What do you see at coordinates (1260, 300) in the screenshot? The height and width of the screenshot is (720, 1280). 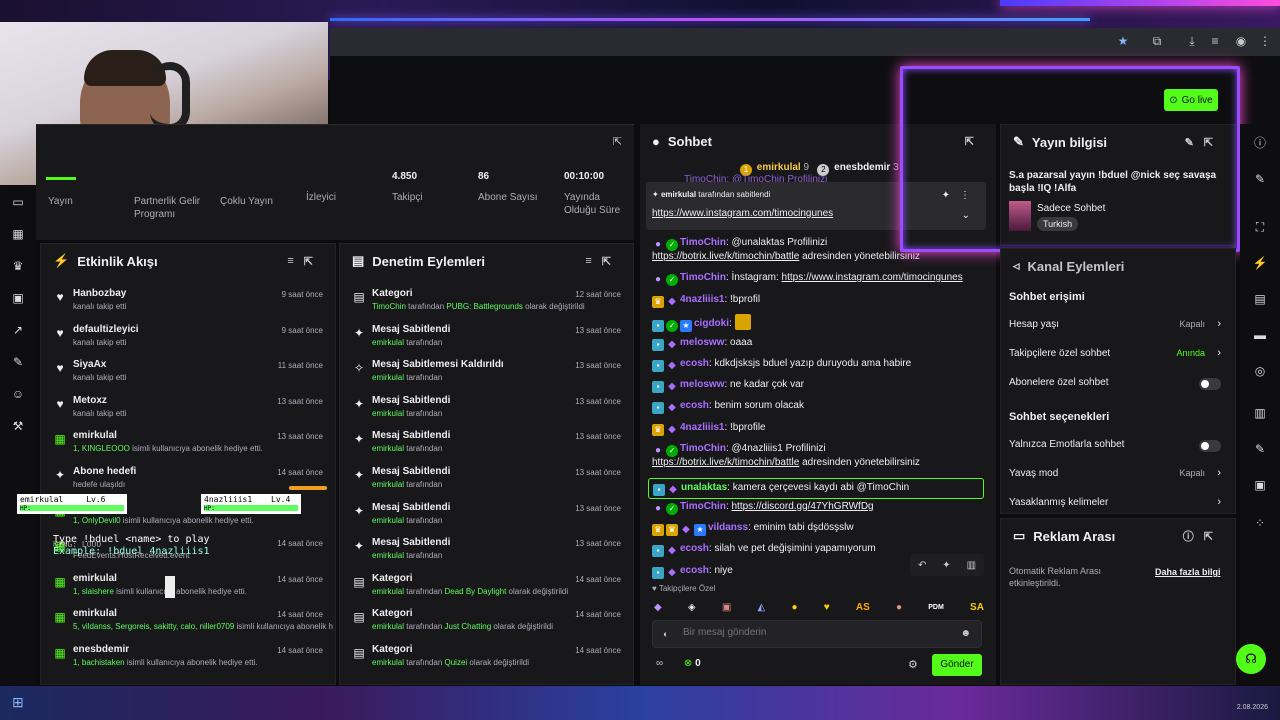 I see `document-icon: ▤` at bounding box center [1260, 300].